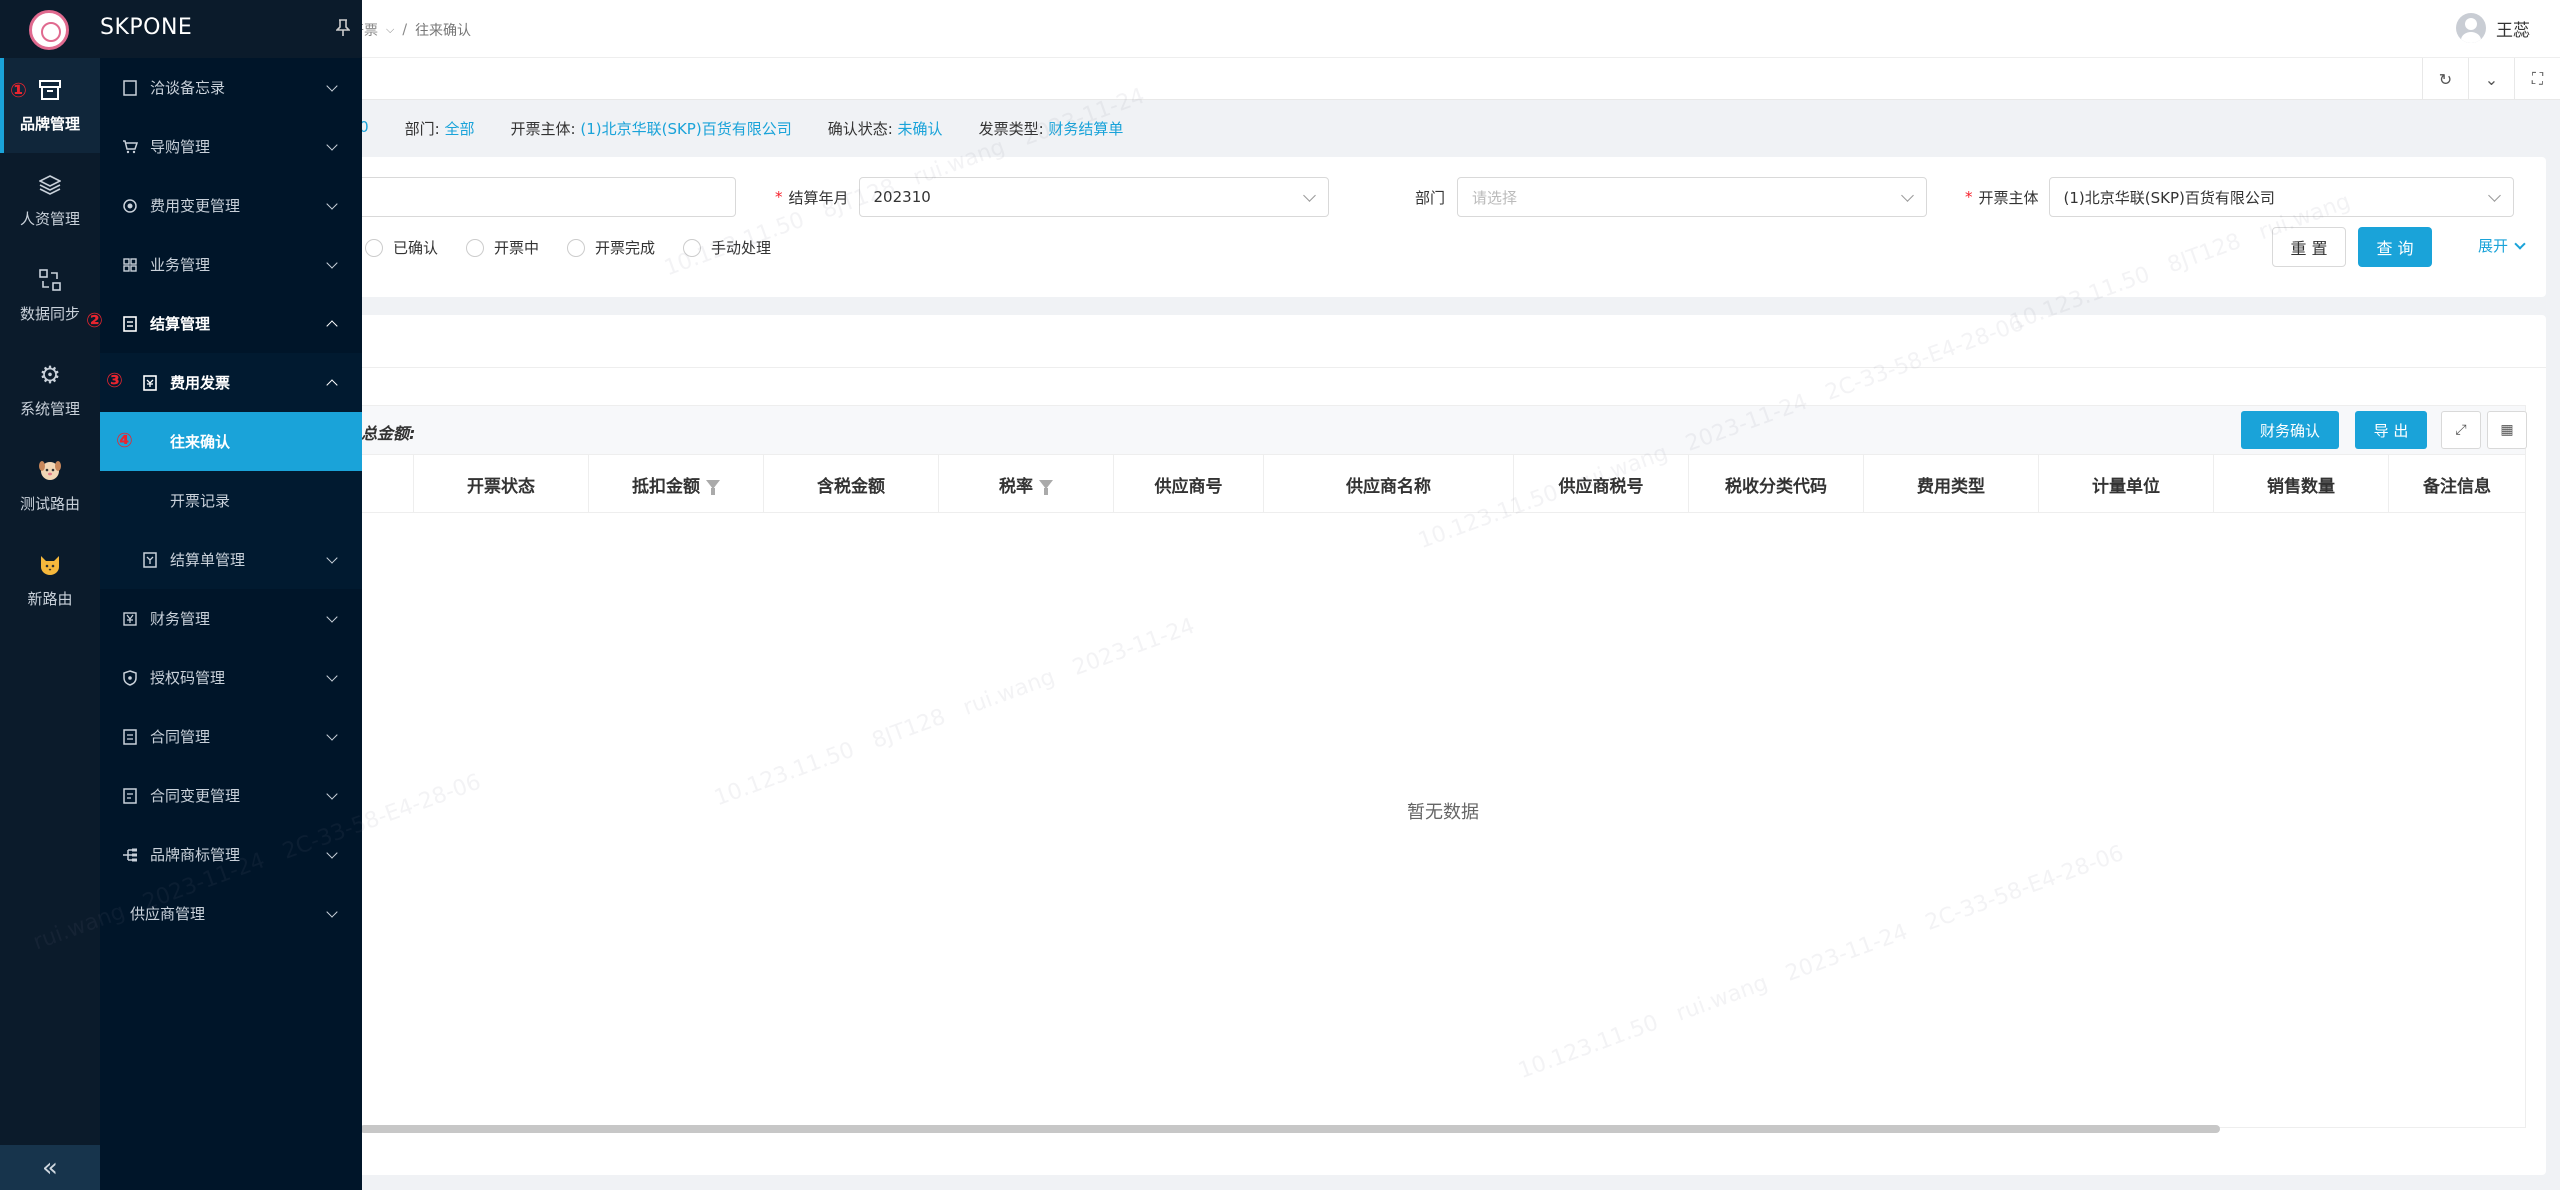 This screenshot has height=1190, width=2560. What do you see at coordinates (1290, 1129) in the screenshot?
I see `horizontal-scrollbar` at bounding box center [1290, 1129].